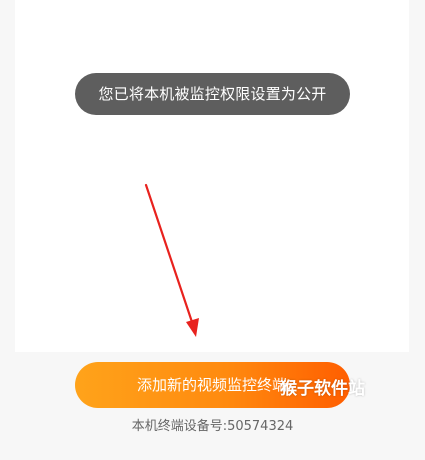 The image size is (425, 460). What do you see at coordinates (212, 426) in the screenshot?
I see `device-id-label: 本机终端设备号:50574324` at bounding box center [212, 426].